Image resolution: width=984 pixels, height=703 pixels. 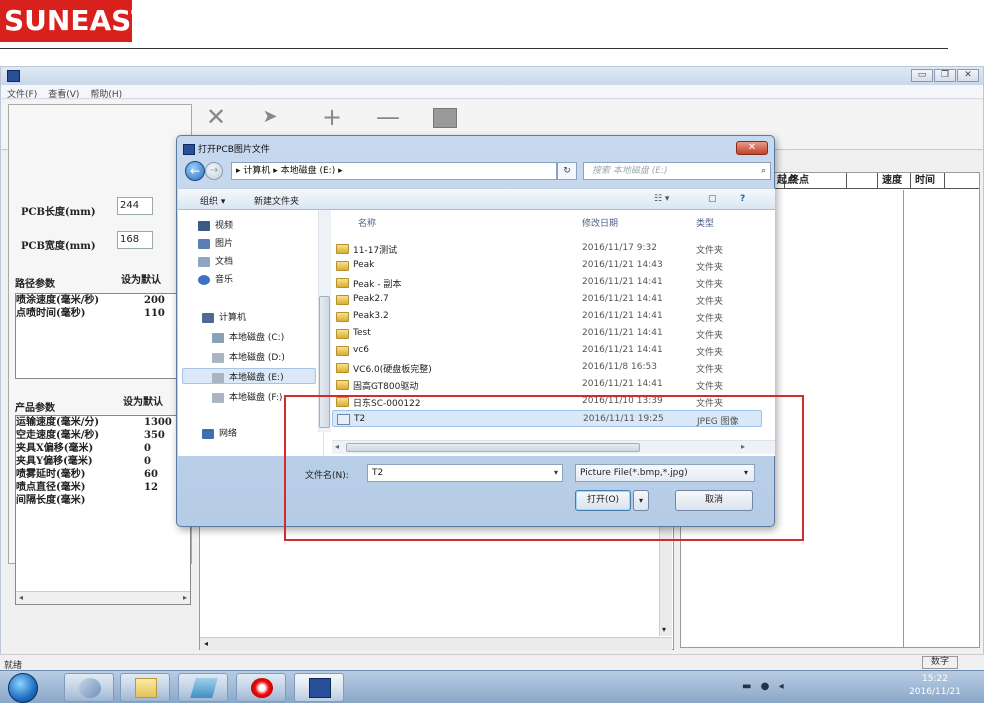 What do you see at coordinates (270, 118) in the screenshot?
I see `pointer-tool-icon: ➤` at bounding box center [270, 118].